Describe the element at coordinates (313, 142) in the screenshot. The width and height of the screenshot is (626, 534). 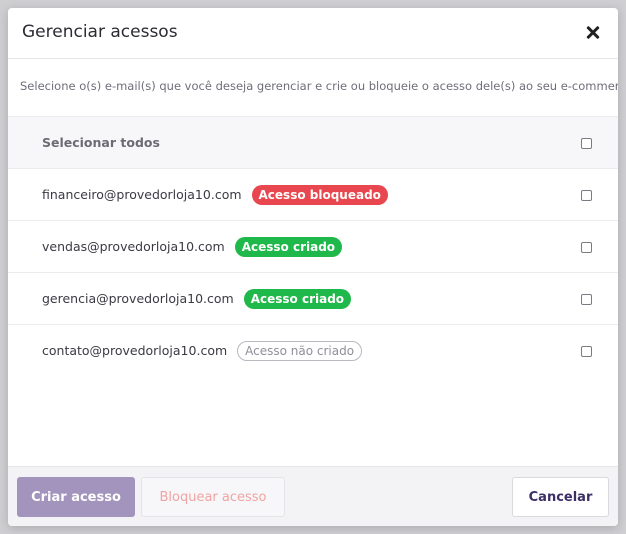
I see `select-all-row: Selecionar todos` at that location.